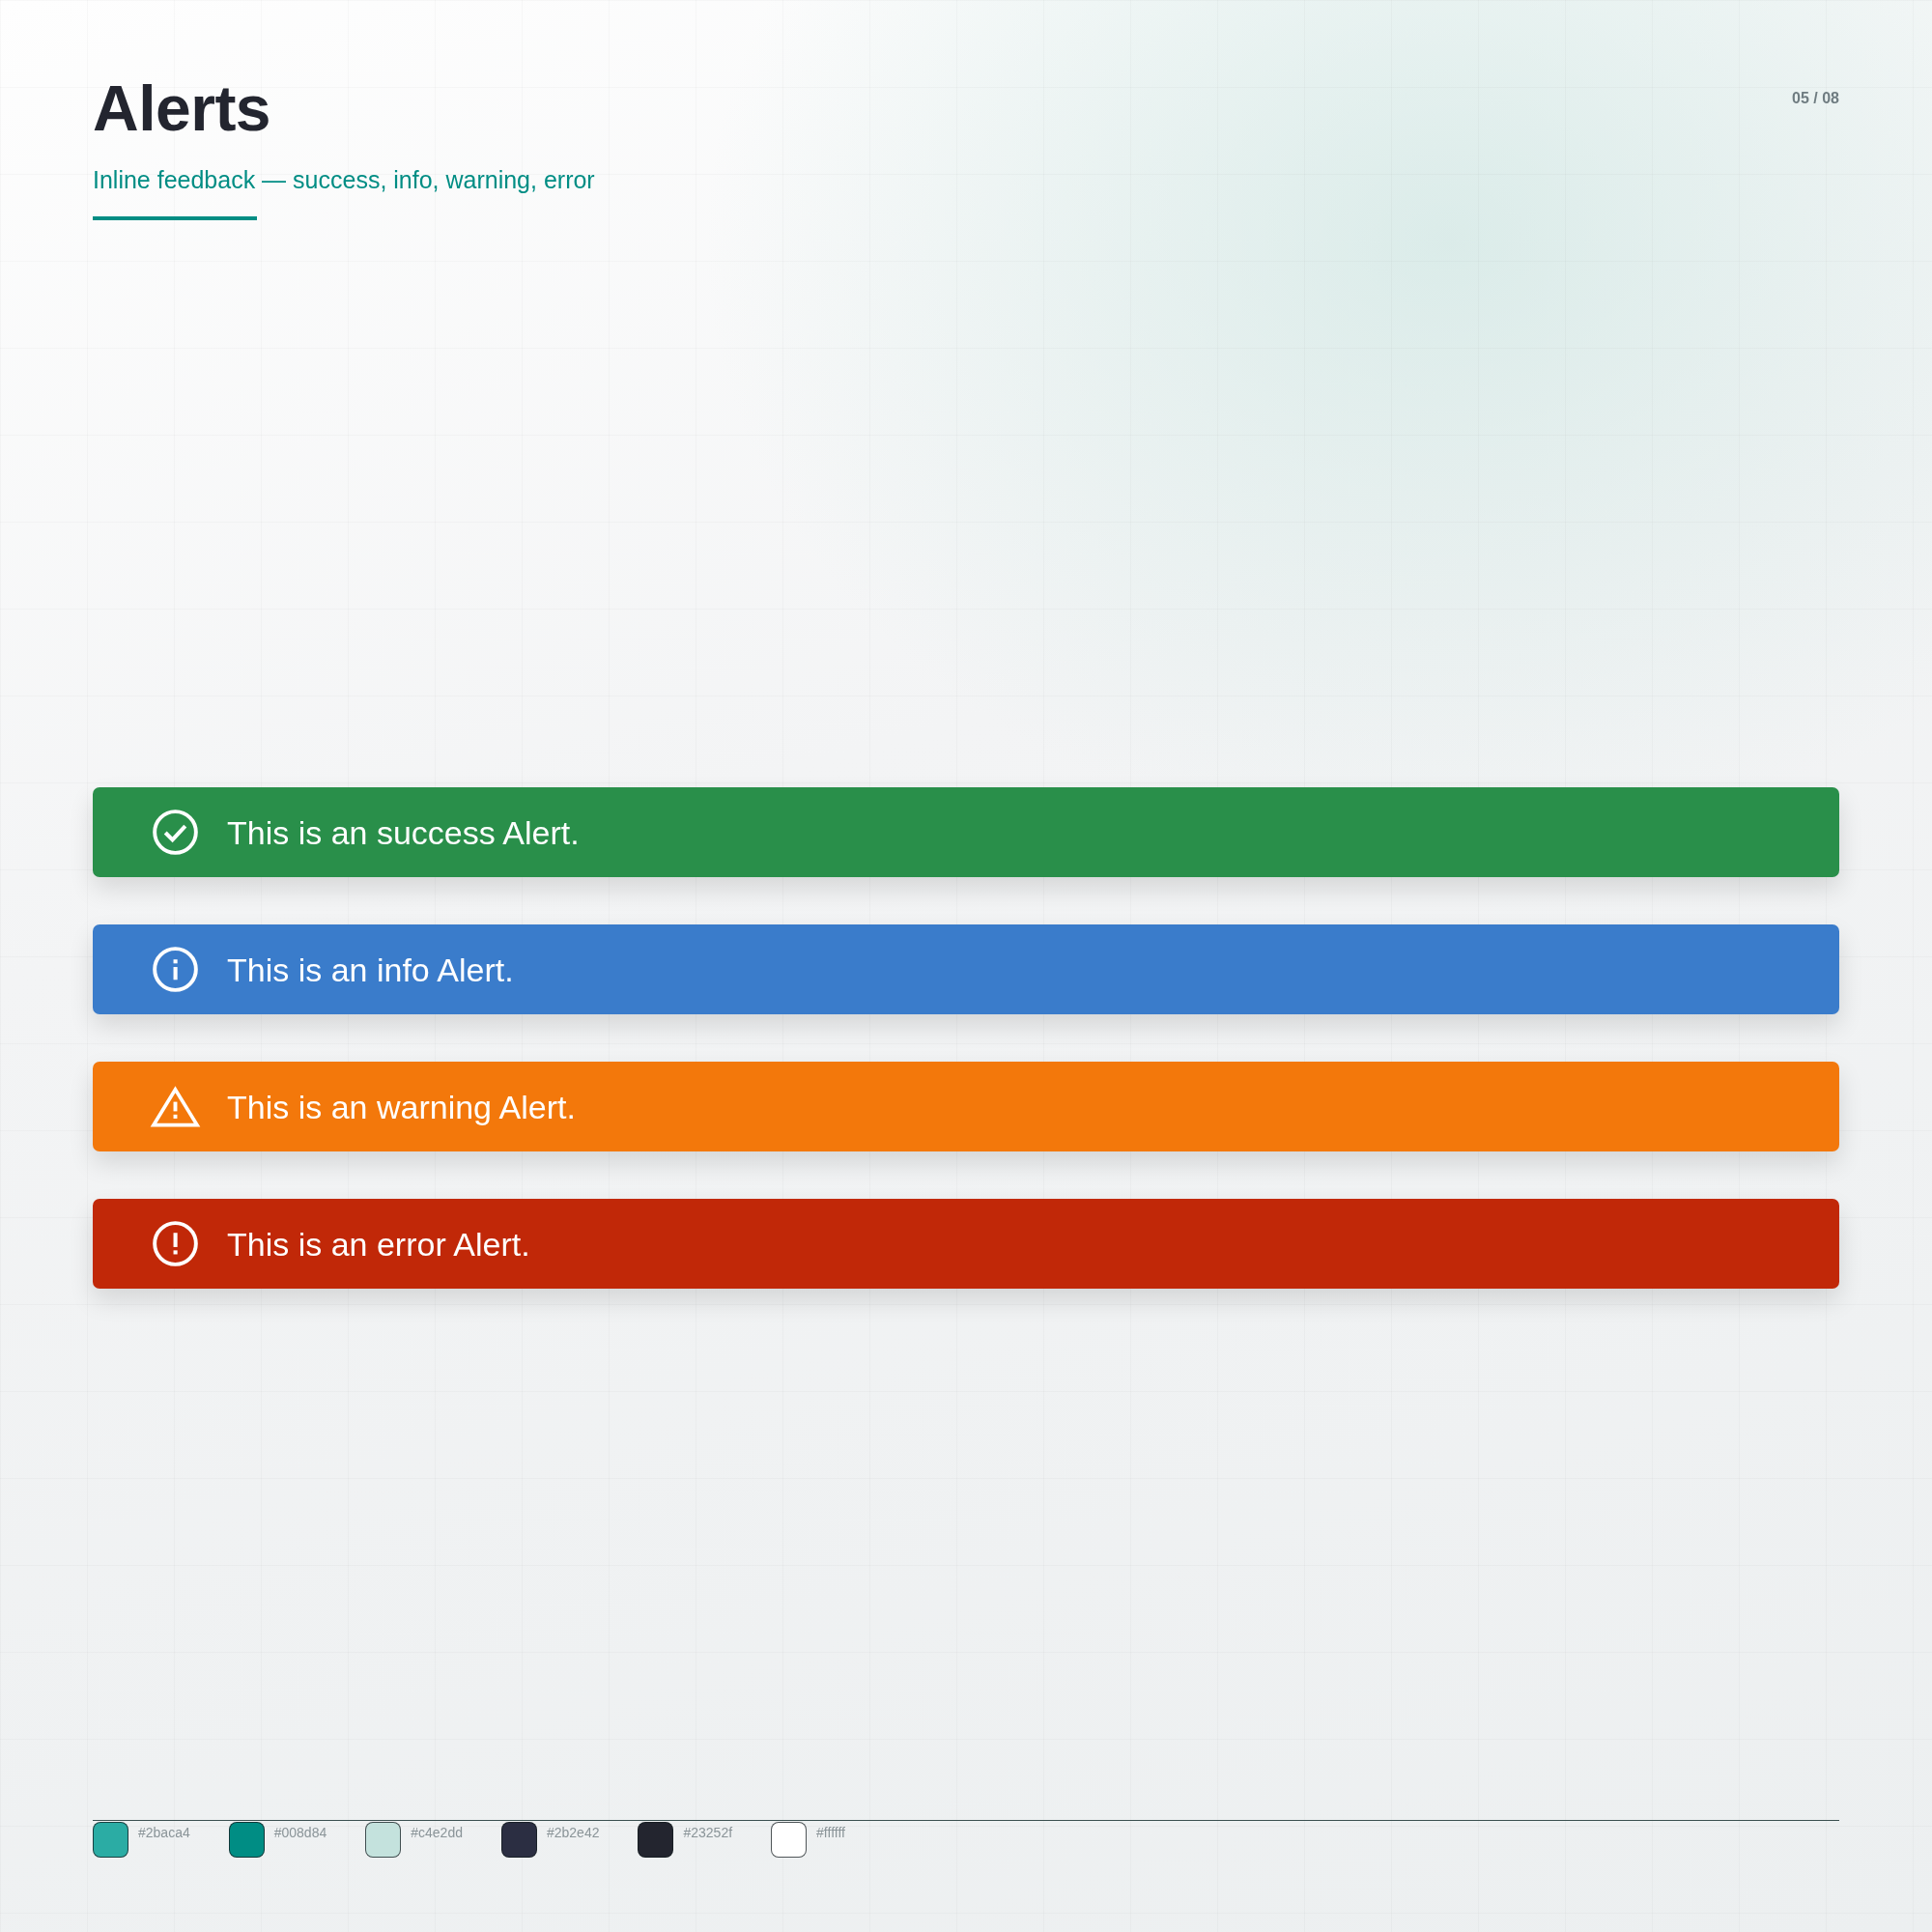 This screenshot has width=1932, height=1932. What do you see at coordinates (175, 969) in the screenshot?
I see `info-icon` at bounding box center [175, 969].